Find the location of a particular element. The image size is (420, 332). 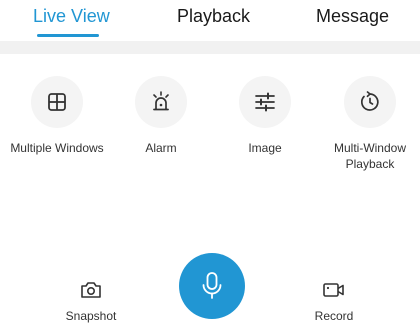

tab-message: Message is located at coordinates (352, 16).